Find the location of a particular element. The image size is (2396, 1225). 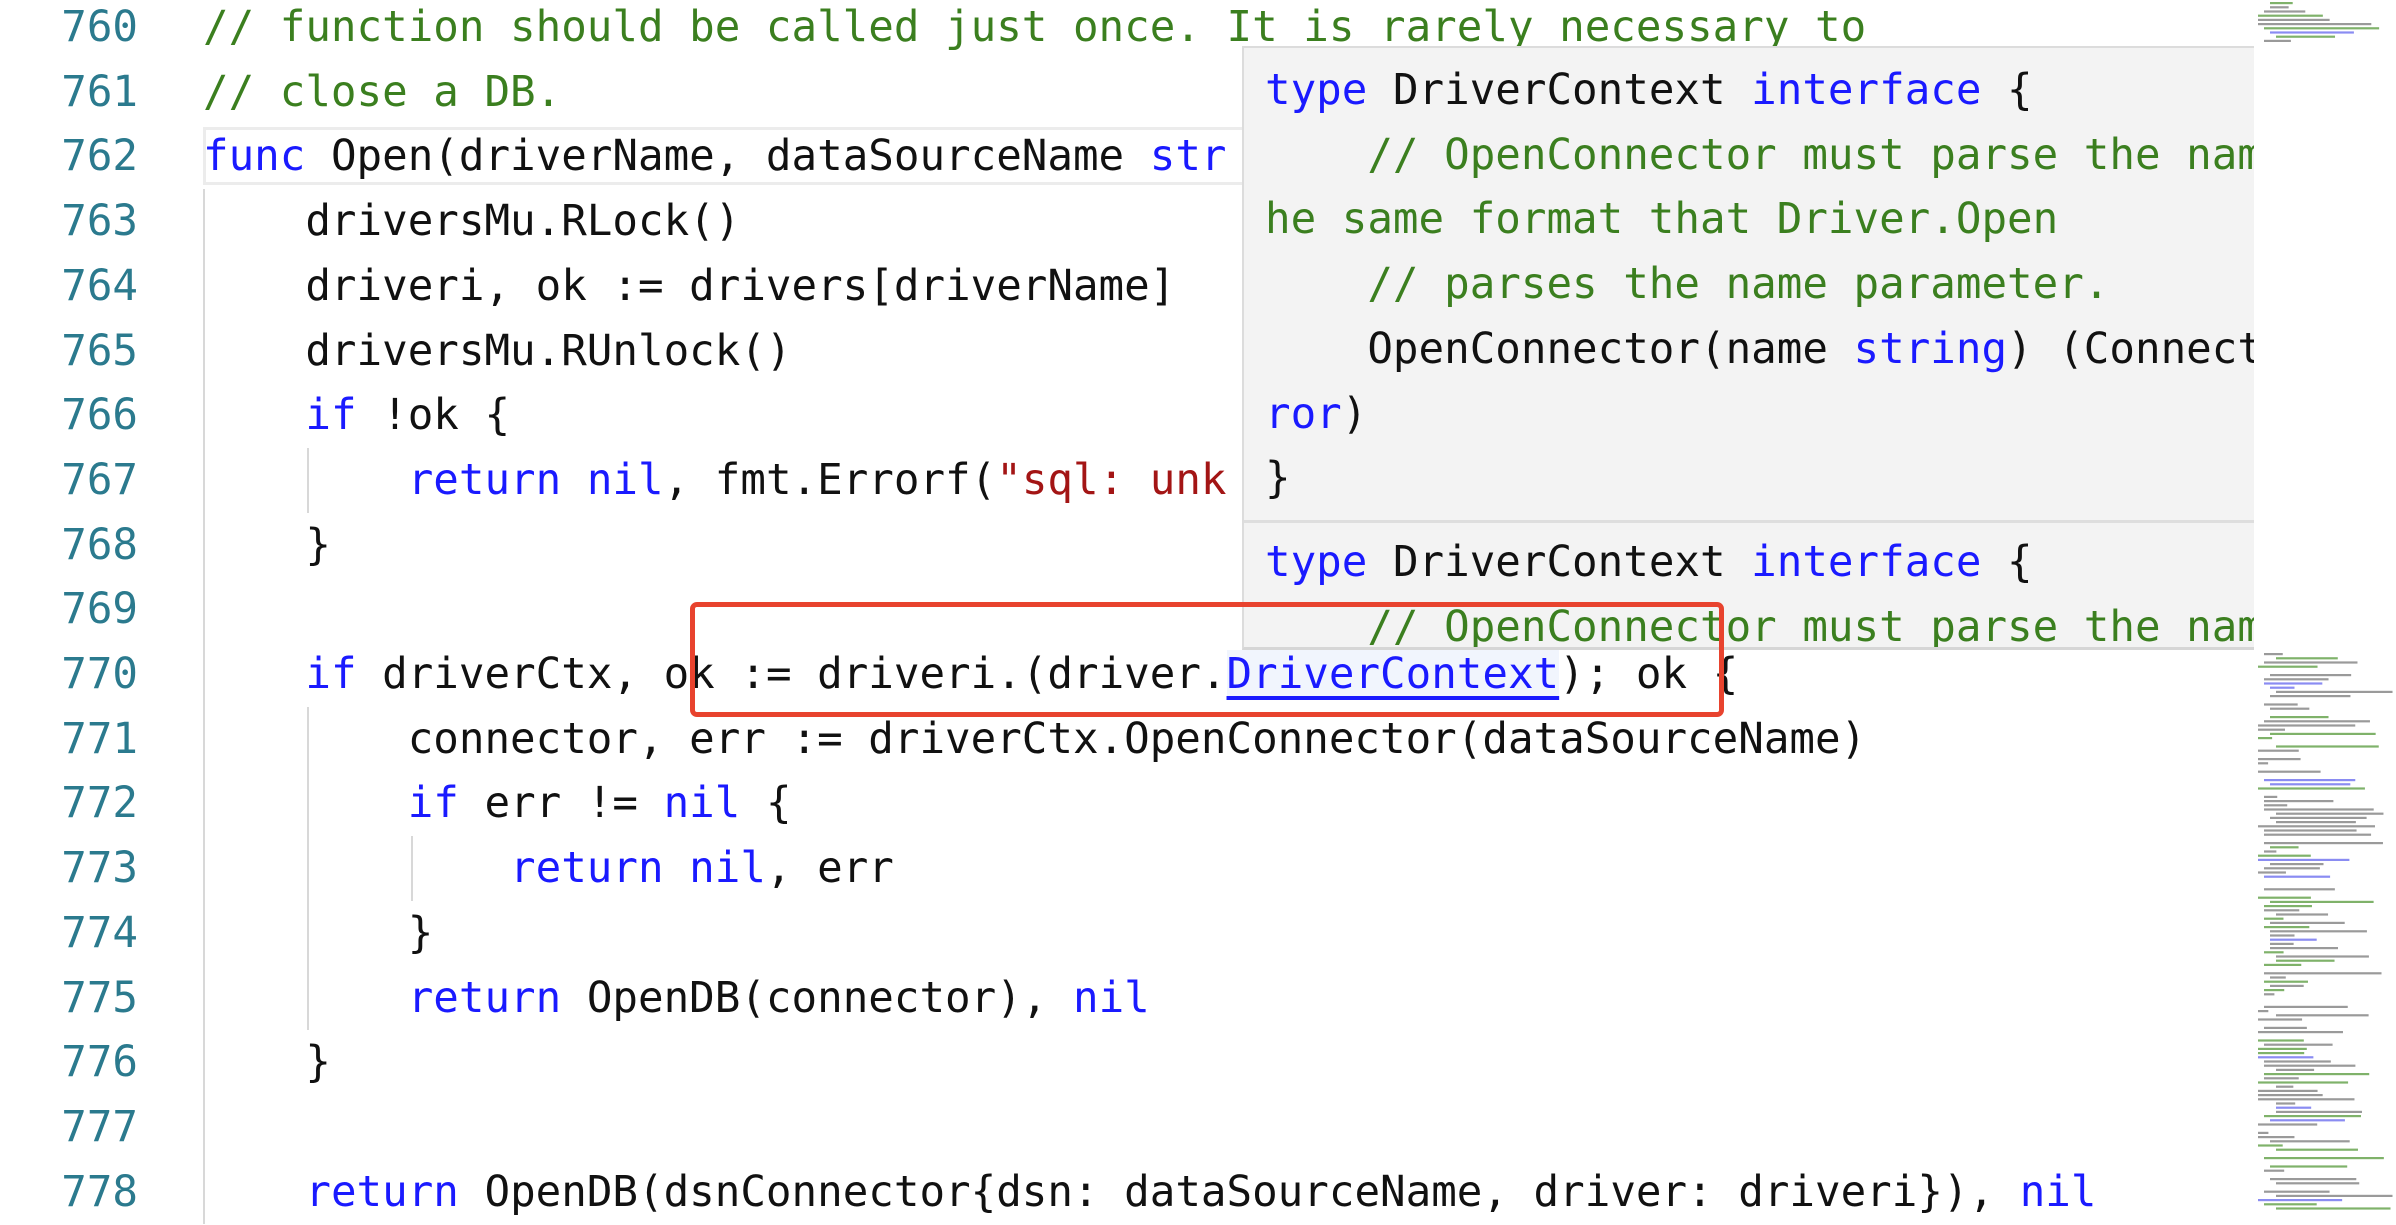

minimap is located at coordinates (2325, 606).